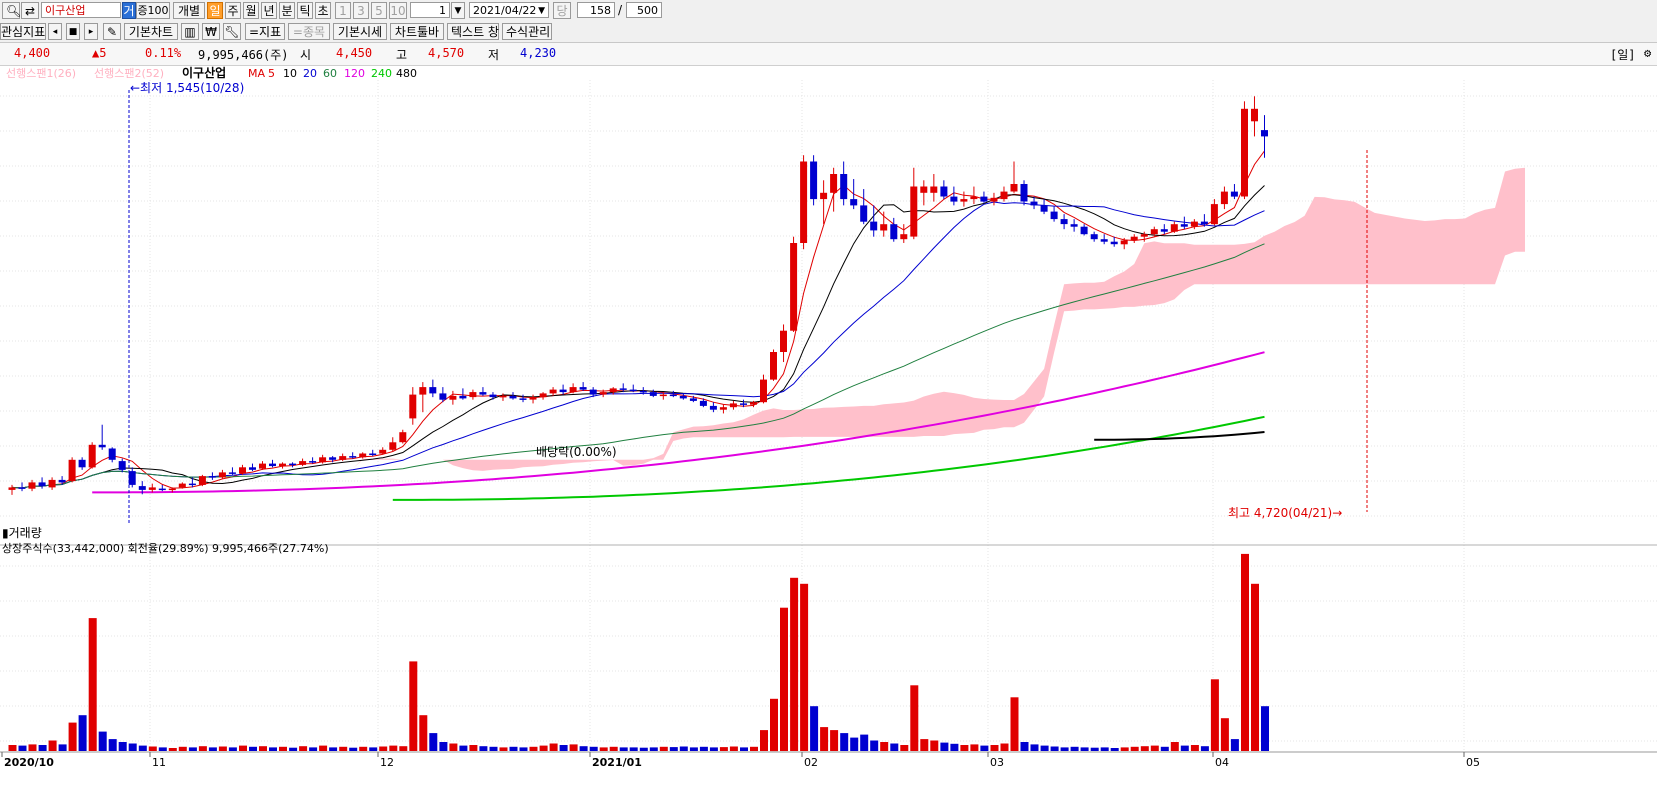  What do you see at coordinates (23, 31) in the screenshot?
I see `indicator-button: 관심지표` at bounding box center [23, 31].